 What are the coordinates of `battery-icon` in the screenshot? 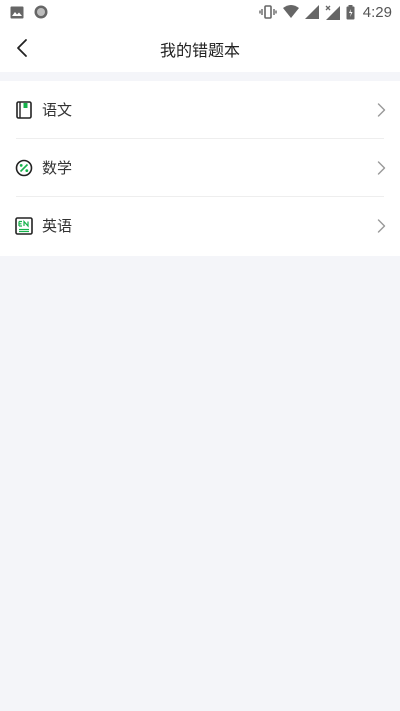 It's located at (350, 11).